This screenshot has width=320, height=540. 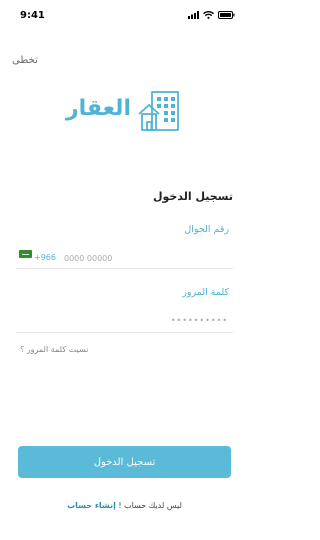 I want to click on phone-label: رقم الجوال, so click(x=206, y=229).